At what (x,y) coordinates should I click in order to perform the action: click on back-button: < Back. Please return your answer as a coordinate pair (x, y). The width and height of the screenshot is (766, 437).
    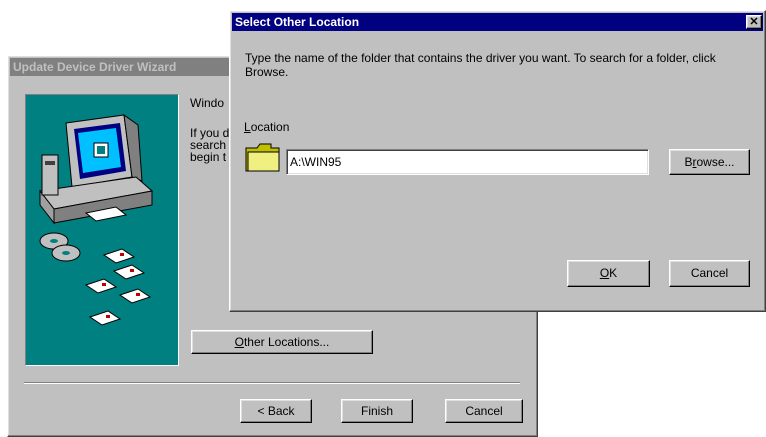
    Looking at the image, I should click on (276, 411).